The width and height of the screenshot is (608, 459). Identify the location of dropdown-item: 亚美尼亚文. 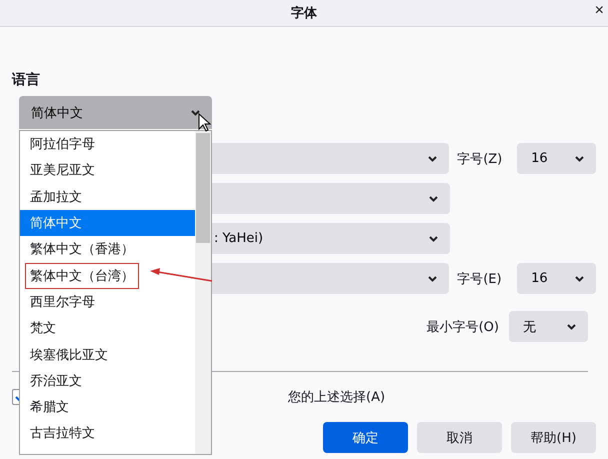
(107, 170).